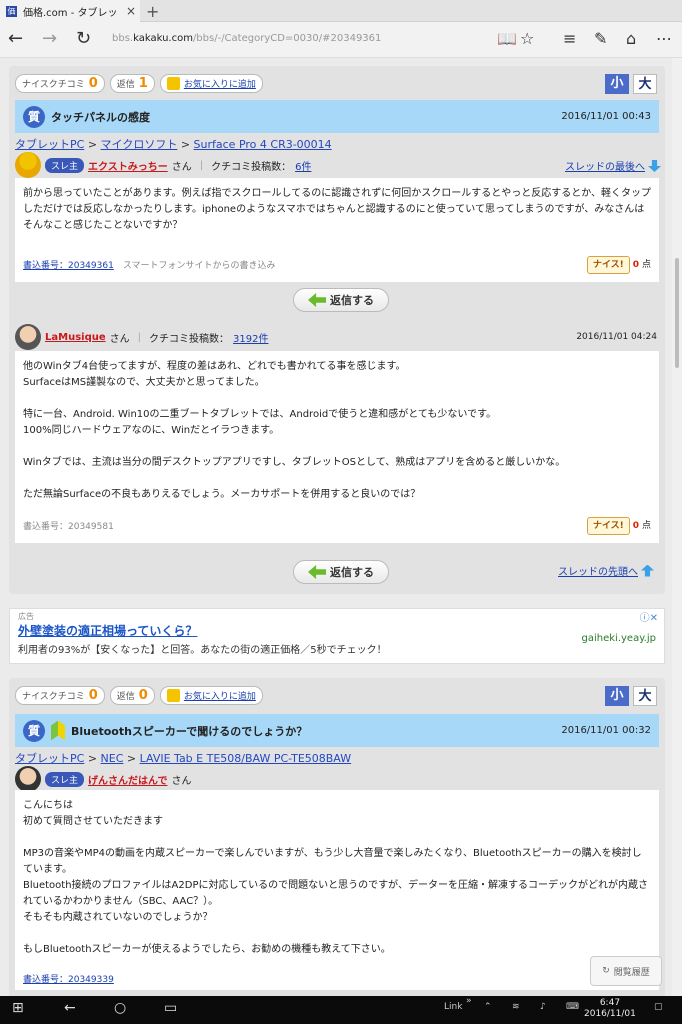 The width and height of the screenshot is (682, 1024). What do you see at coordinates (202, 650) in the screenshot?
I see `ad-description: 利用者の93%が【安くなった】と回答。あなたの街の適正価格／5秒でチェック！` at bounding box center [202, 650].